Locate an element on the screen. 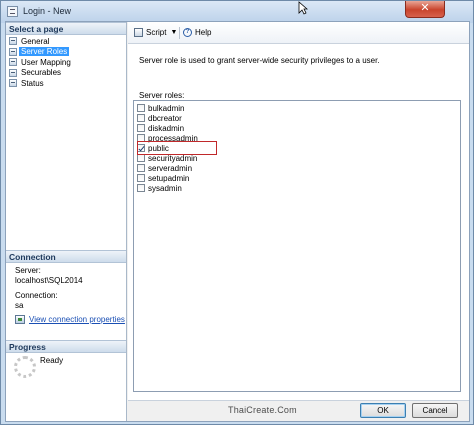 Image resolution: width=474 pixels, height=425 pixels. role-label: bulkadmin is located at coordinates (166, 108).